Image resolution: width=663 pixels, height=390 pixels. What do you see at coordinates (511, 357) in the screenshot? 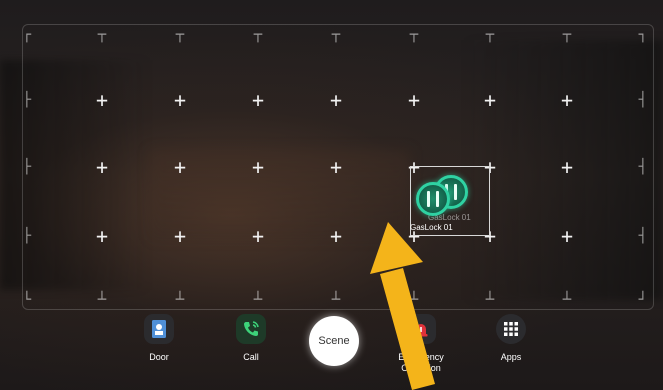
I see `apps-label: Apps` at bounding box center [511, 357].